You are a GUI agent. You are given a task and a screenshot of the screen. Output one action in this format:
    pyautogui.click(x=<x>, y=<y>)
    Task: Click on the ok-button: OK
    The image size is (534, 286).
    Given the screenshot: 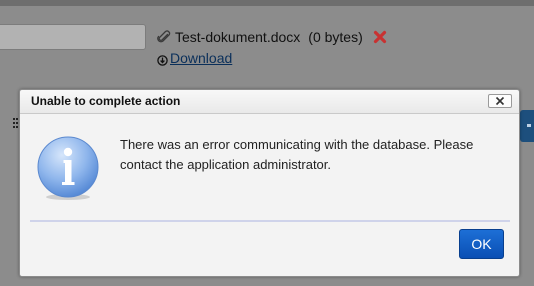 What is the action you would take?
    pyautogui.click(x=481, y=244)
    